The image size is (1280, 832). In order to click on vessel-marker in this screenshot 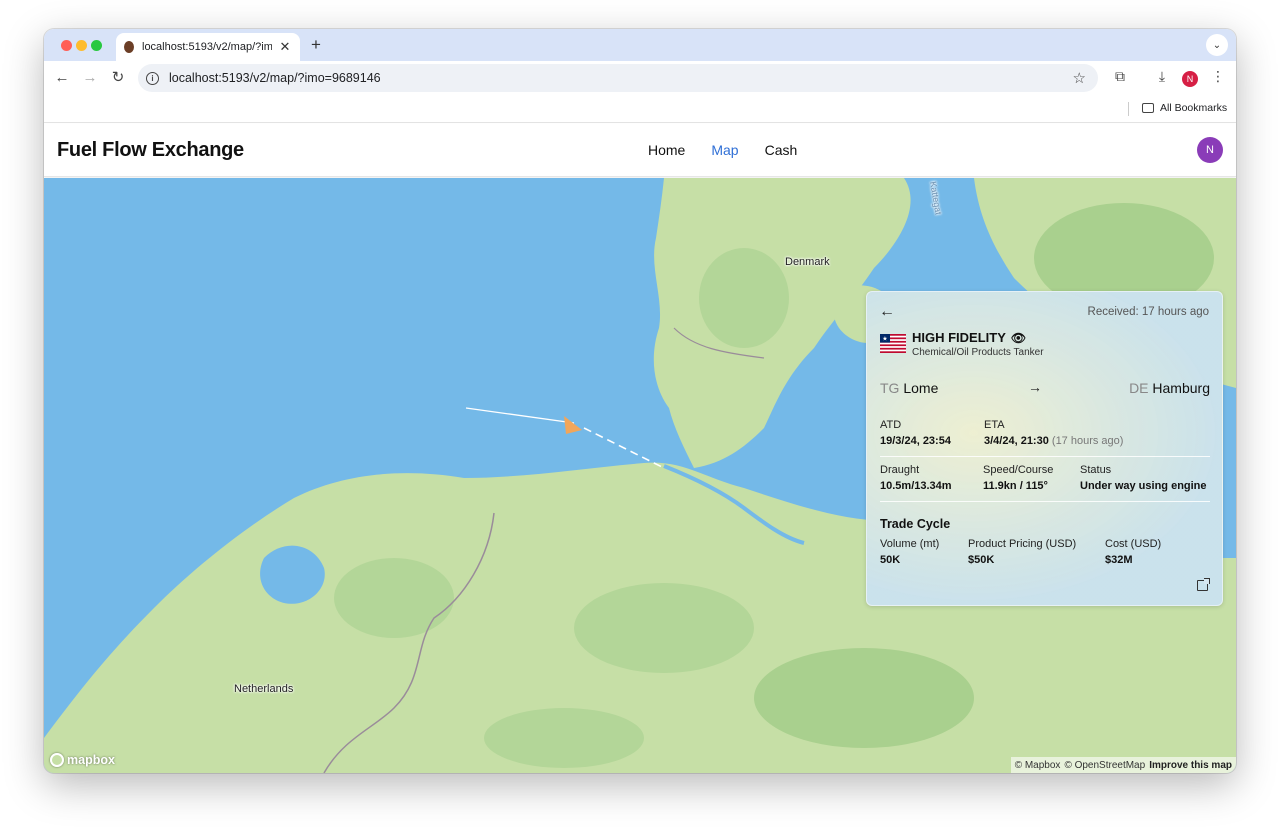, I will do `click(573, 425)`.